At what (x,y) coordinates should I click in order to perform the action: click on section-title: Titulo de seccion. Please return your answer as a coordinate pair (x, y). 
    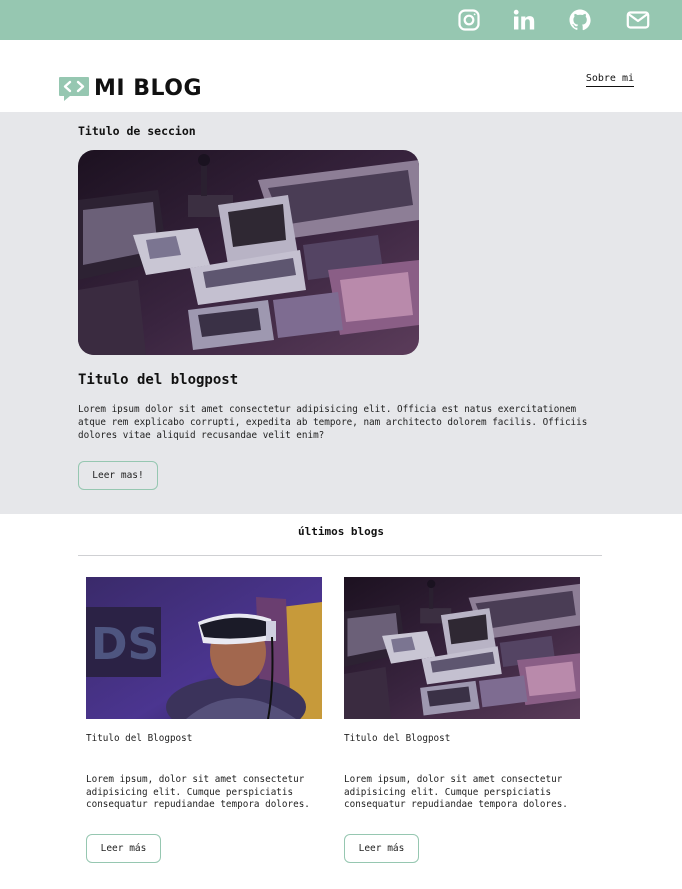
    Looking at the image, I should click on (137, 131).